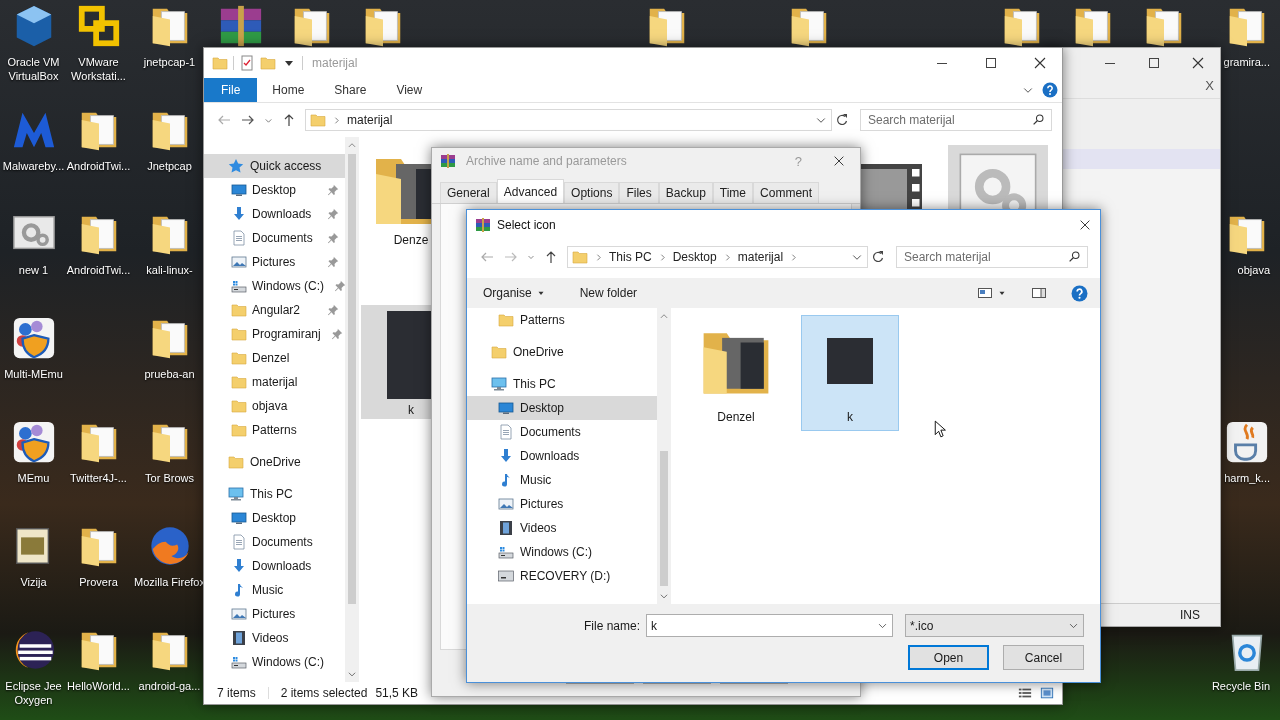 Image resolution: width=1280 pixels, height=720 pixels. Describe the element at coordinates (736, 373) in the screenshot. I see `file-item: Denzel` at that location.